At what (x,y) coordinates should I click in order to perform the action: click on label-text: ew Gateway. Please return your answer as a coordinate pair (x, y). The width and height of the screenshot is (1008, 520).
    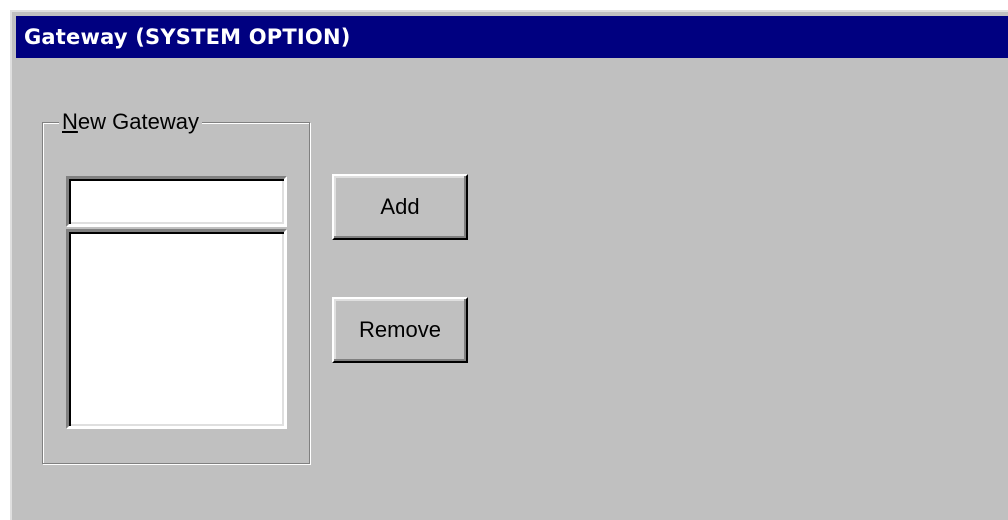
    Looking at the image, I should click on (138, 121).